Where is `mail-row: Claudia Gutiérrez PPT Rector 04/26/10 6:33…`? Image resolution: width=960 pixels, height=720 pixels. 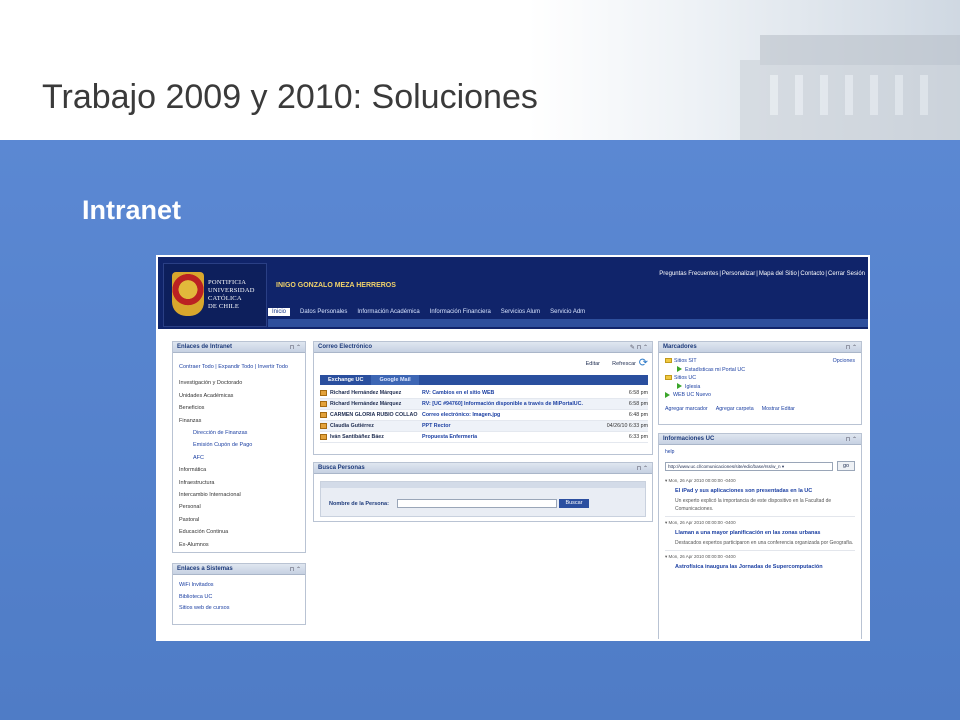 mail-row: Claudia Gutiérrez PPT Rector 04/26/10 6:33… is located at coordinates (484, 426).